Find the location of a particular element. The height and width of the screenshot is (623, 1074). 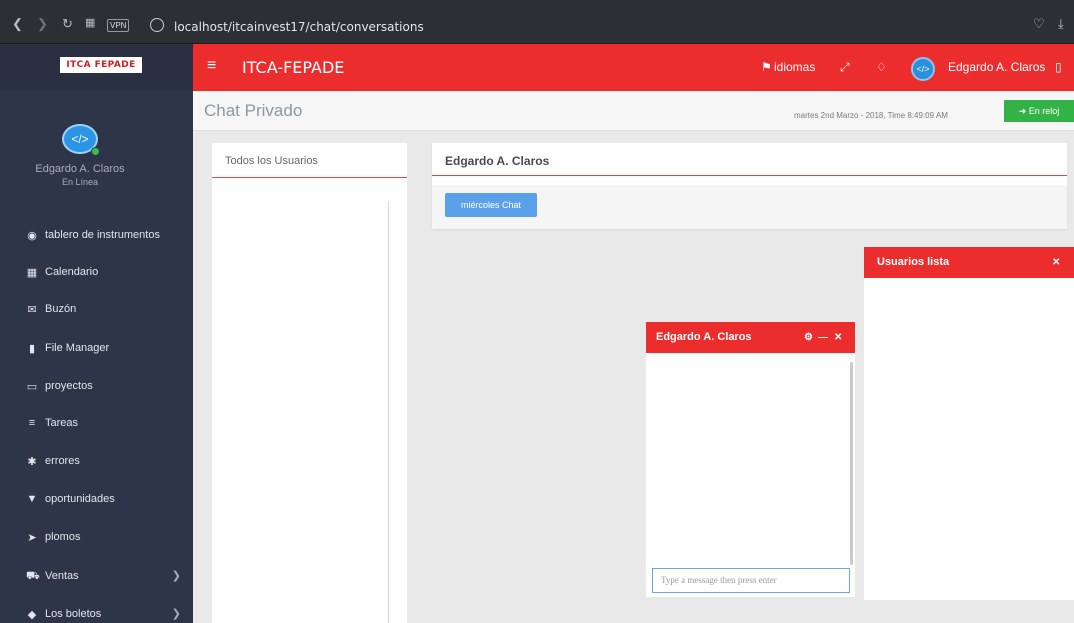

sidebar-item-label: Los boletos is located at coordinates (73, 614).